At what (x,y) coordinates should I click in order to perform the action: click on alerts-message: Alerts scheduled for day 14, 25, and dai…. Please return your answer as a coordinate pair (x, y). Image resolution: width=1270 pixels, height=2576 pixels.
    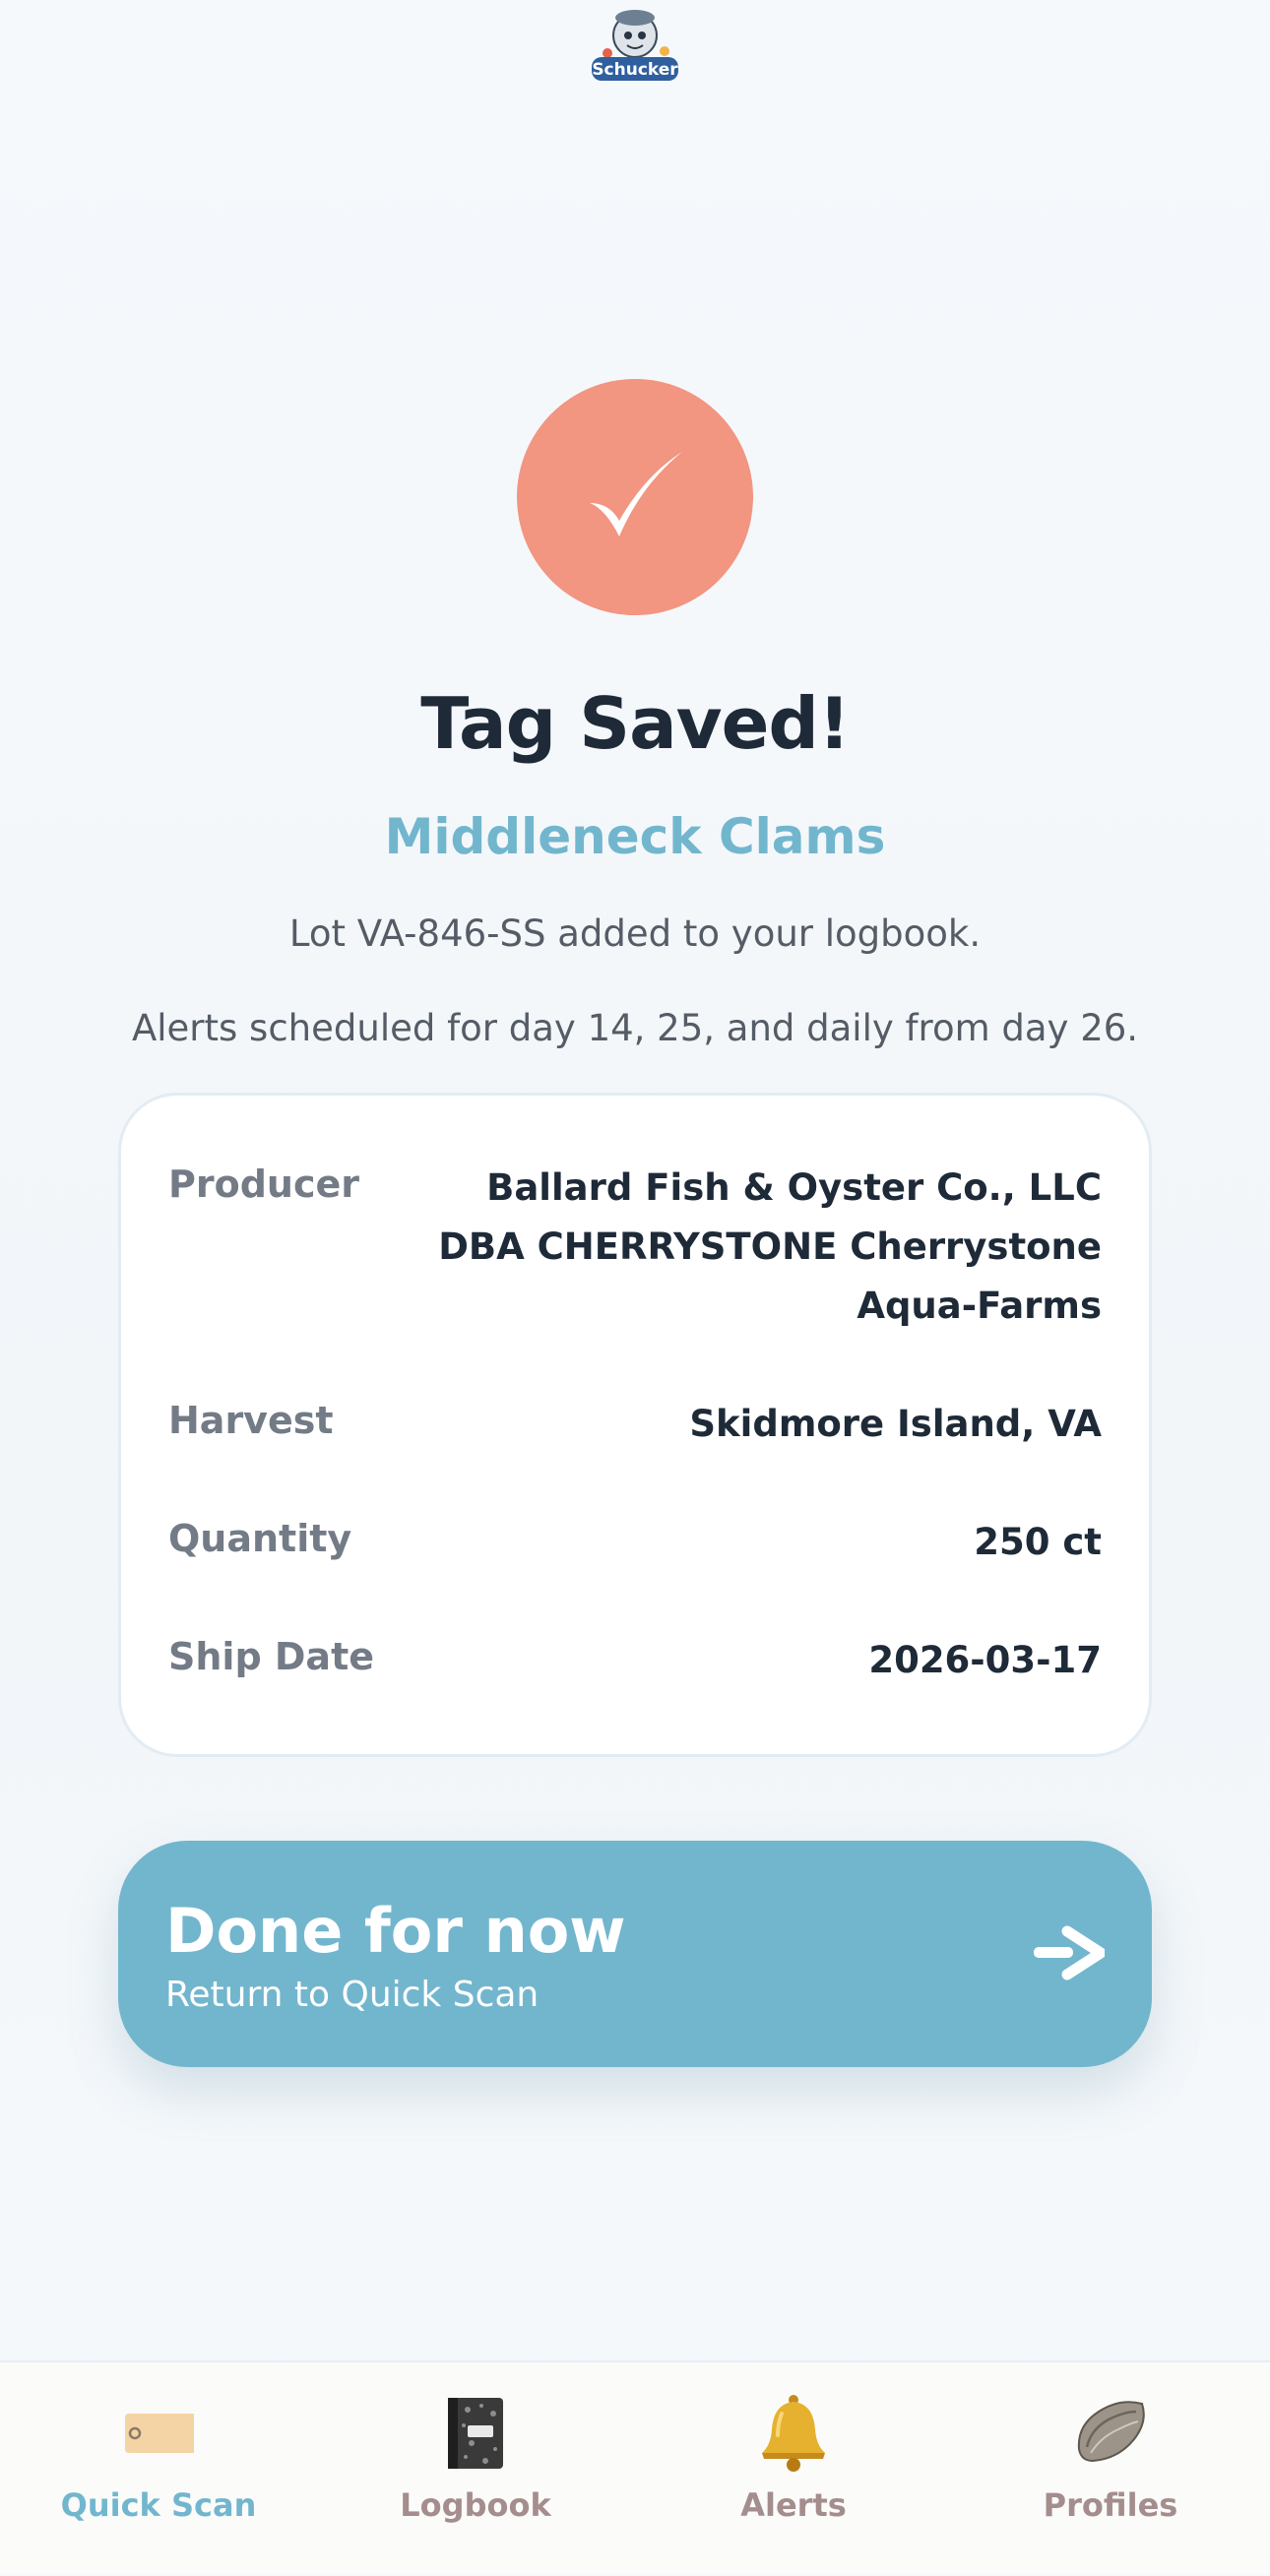
    Looking at the image, I should click on (635, 1028).